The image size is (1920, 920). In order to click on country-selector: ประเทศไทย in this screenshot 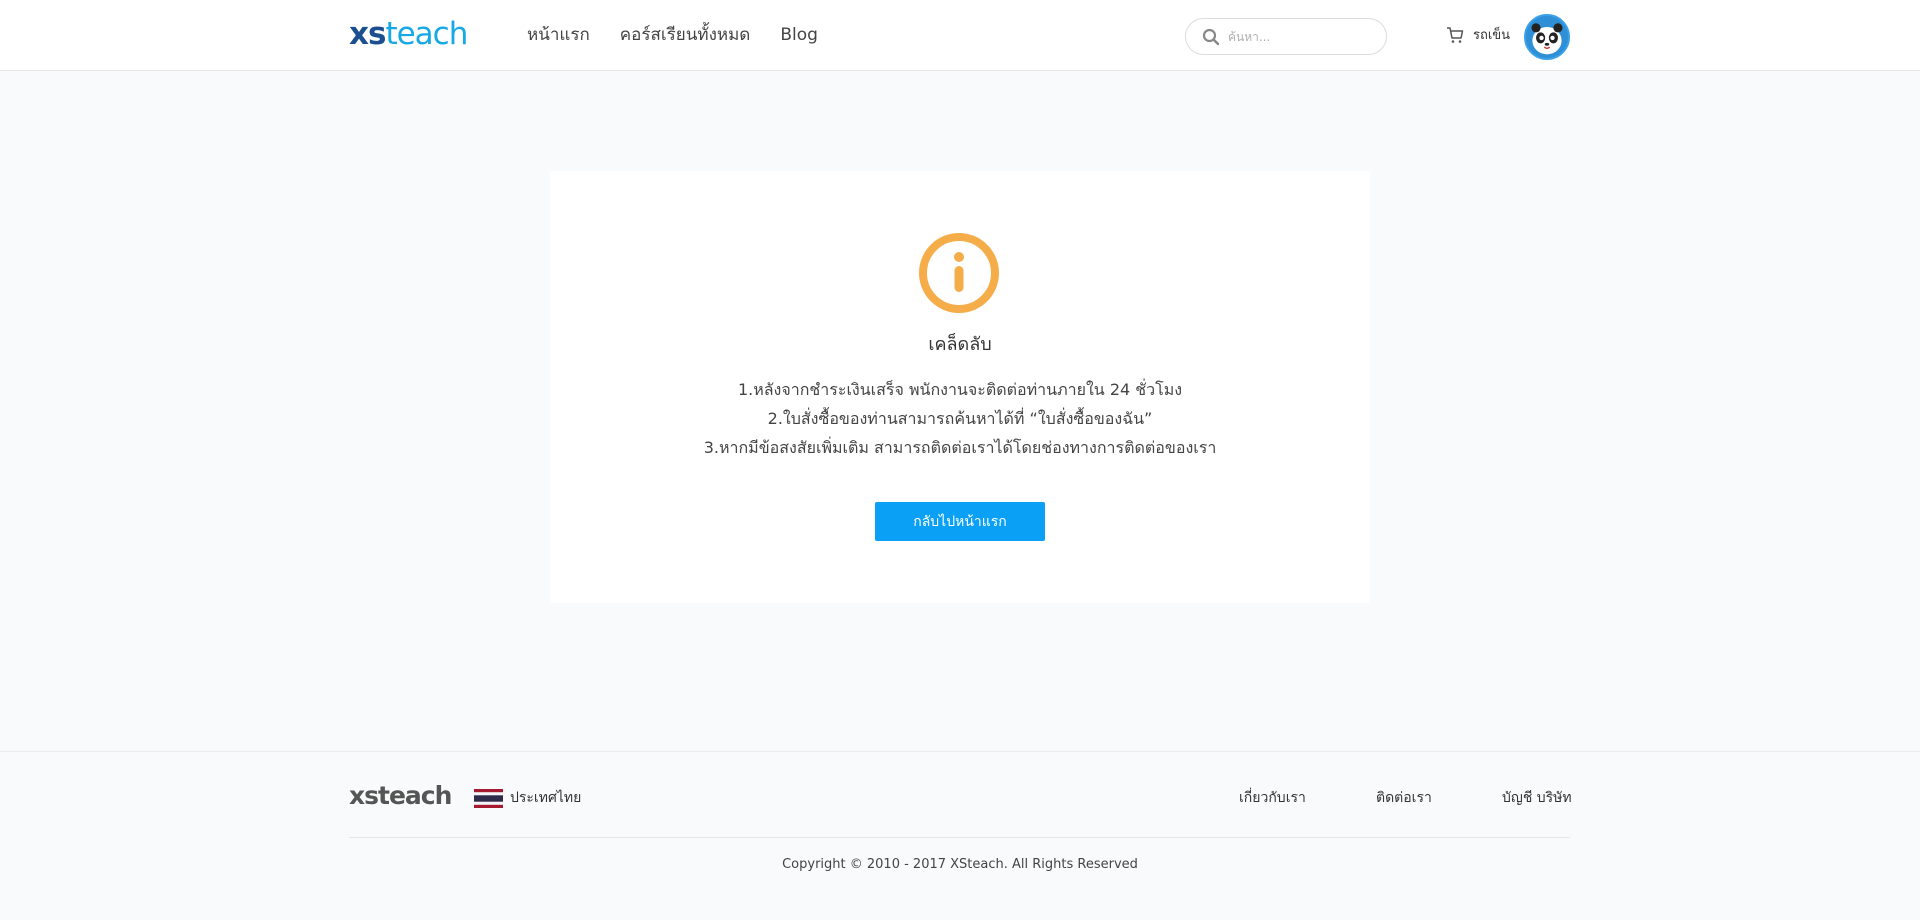, I will do `click(527, 798)`.